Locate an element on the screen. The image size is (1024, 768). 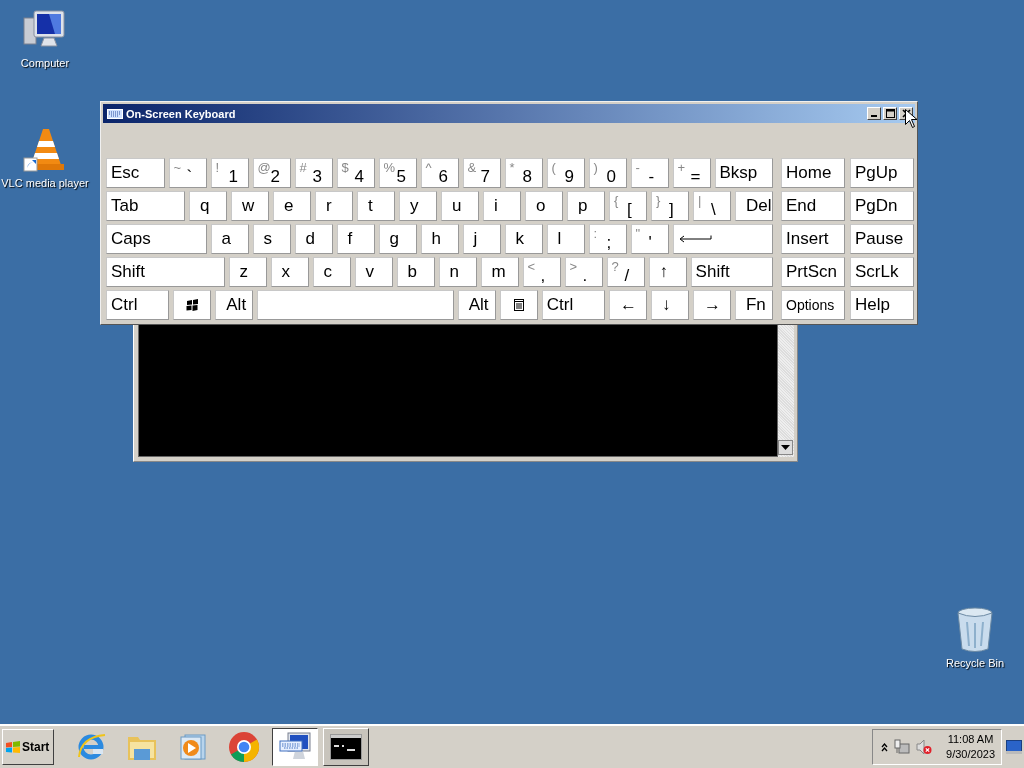
key: ↓ is located at coordinates (670, 305).